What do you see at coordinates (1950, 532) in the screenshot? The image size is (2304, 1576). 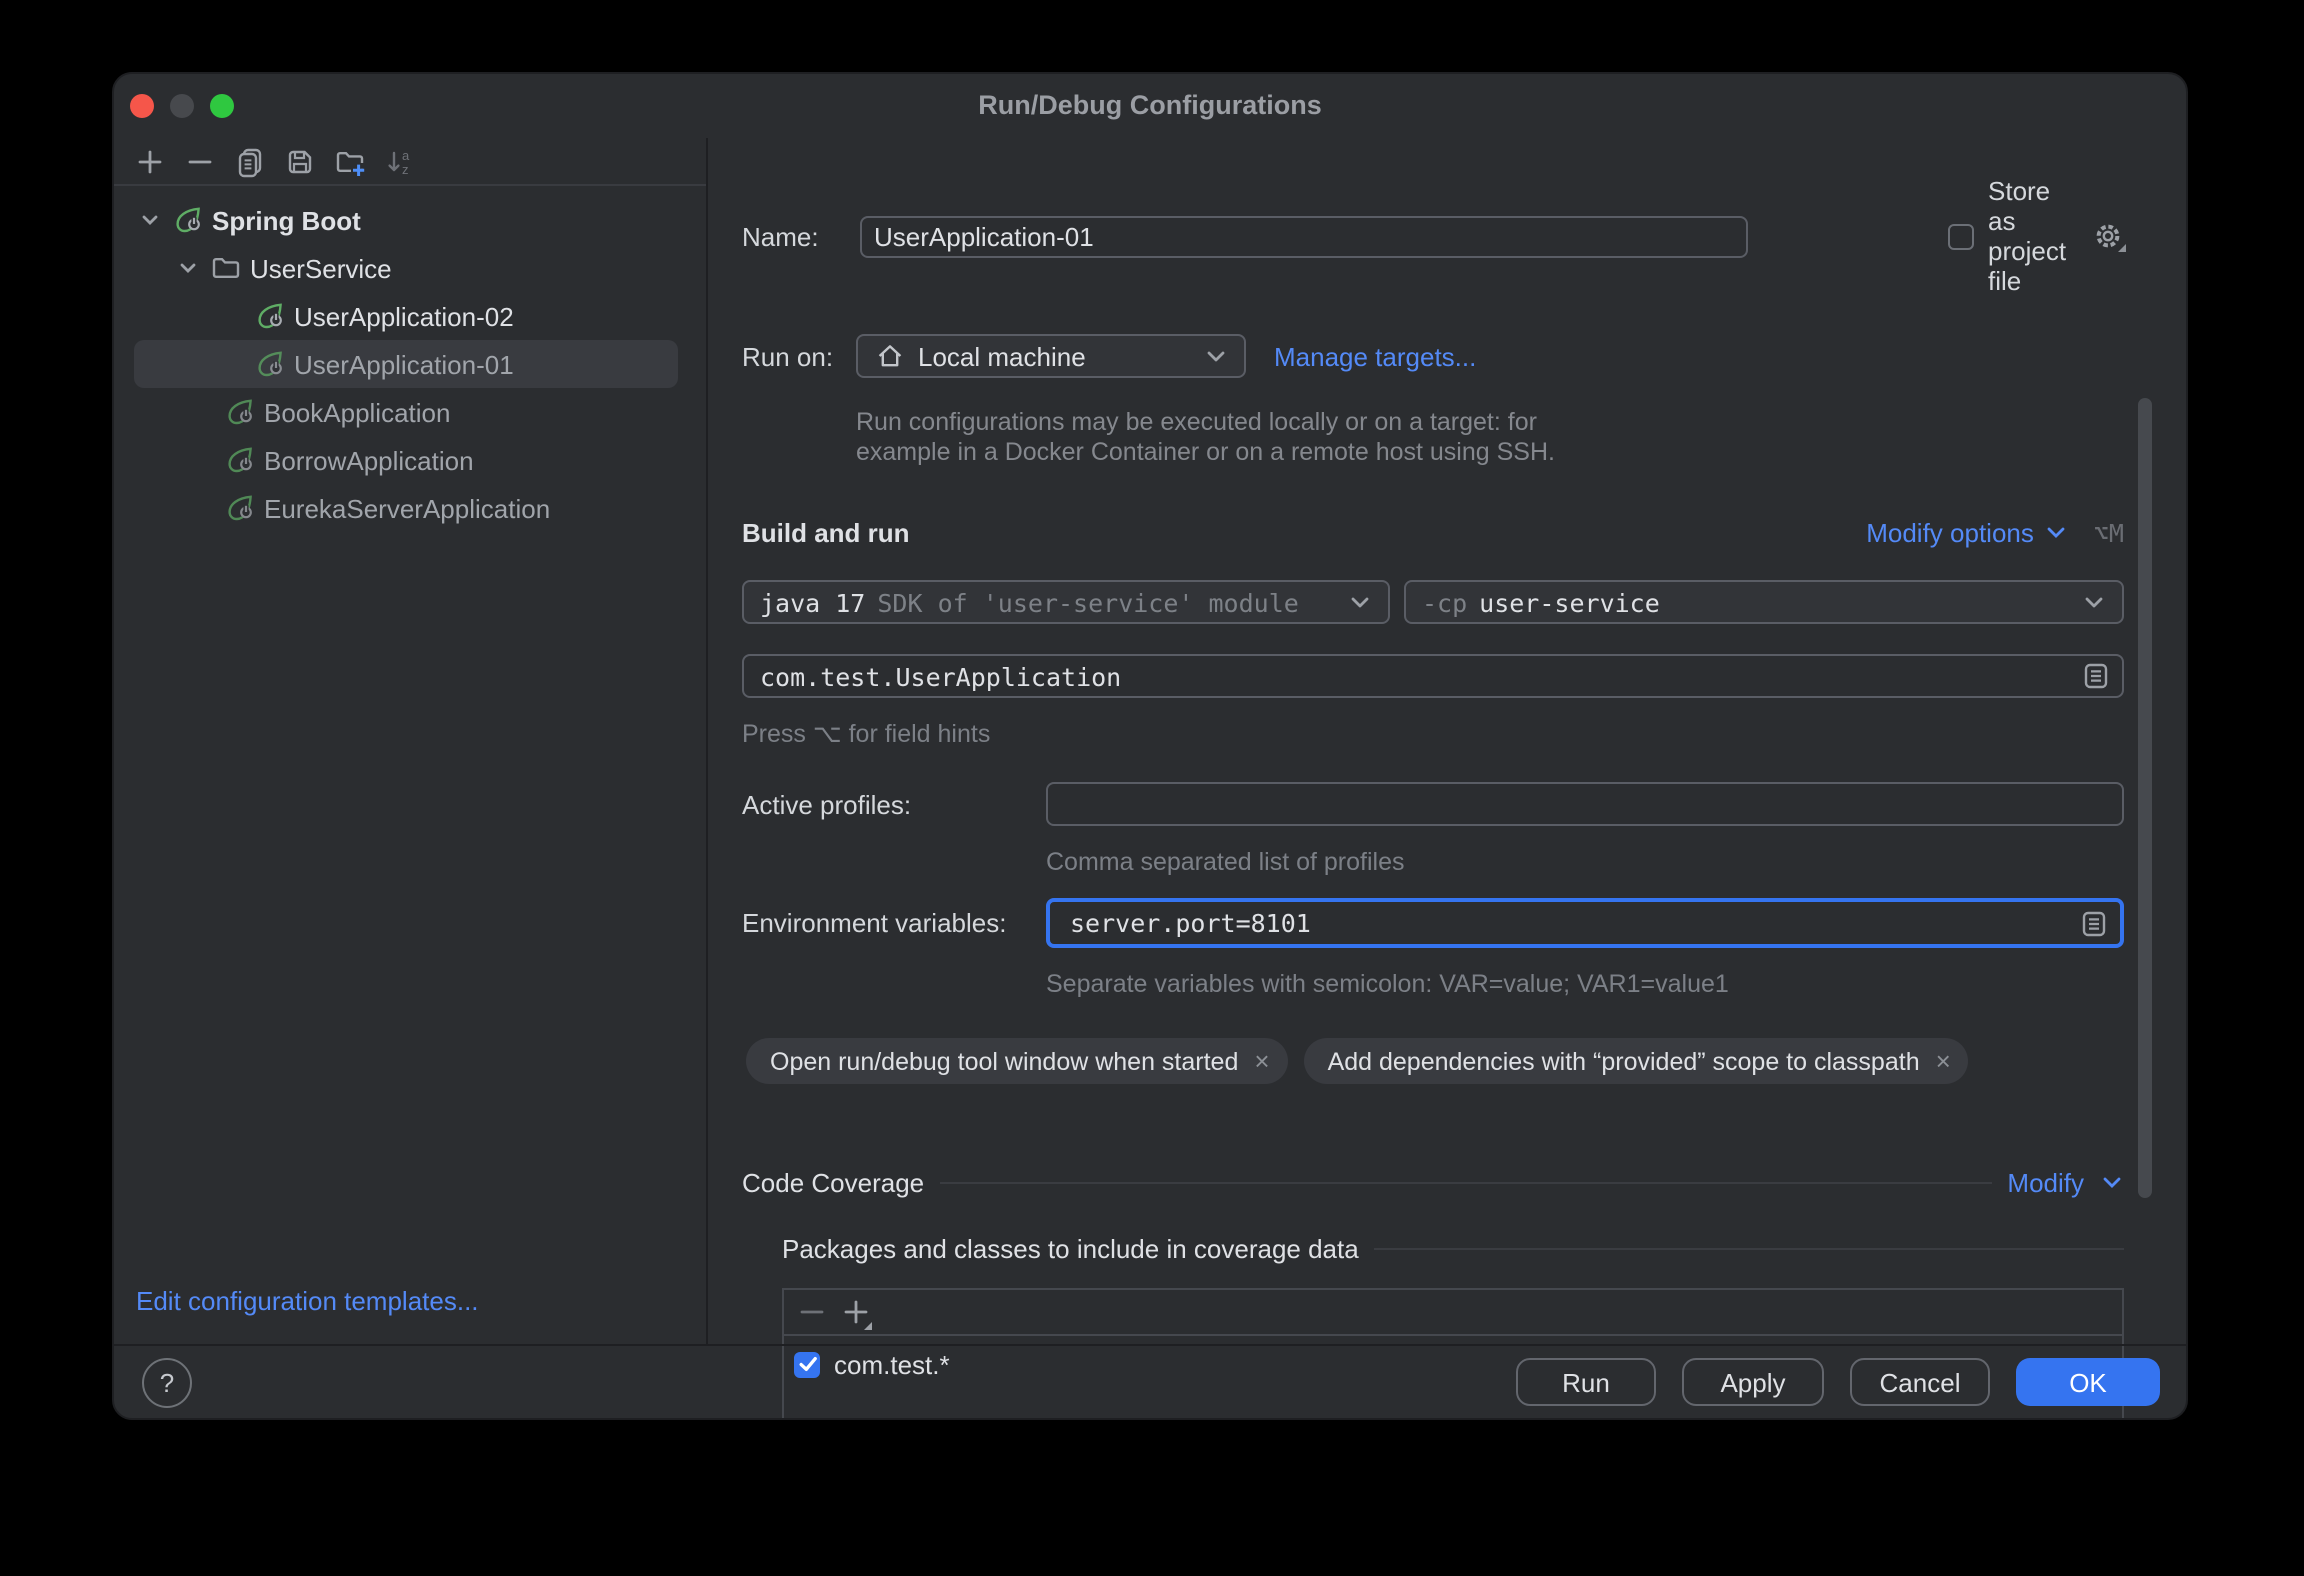 I see `modify-options-link: Modify options` at bounding box center [1950, 532].